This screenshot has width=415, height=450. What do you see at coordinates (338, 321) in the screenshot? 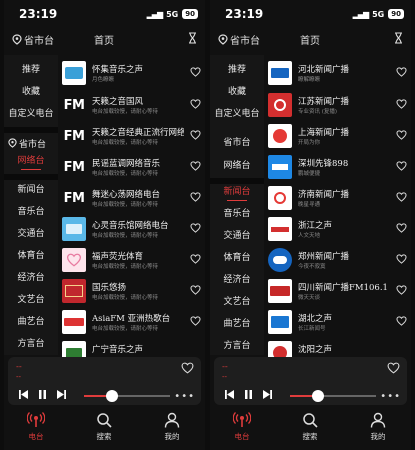
I see `station-row: 湖北之声 长江新闻号` at bounding box center [338, 321].